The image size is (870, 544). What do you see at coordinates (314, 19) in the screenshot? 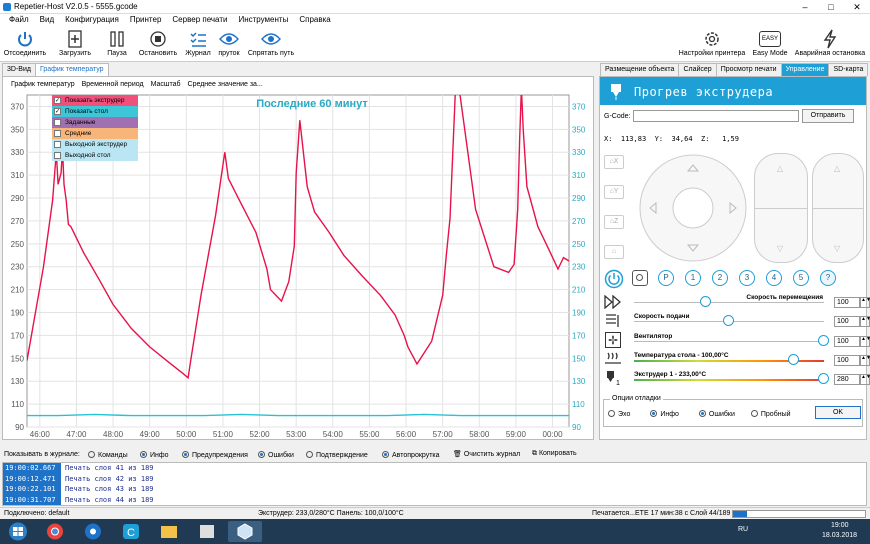
I see `menu-help: Справка` at bounding box center [314, 19].